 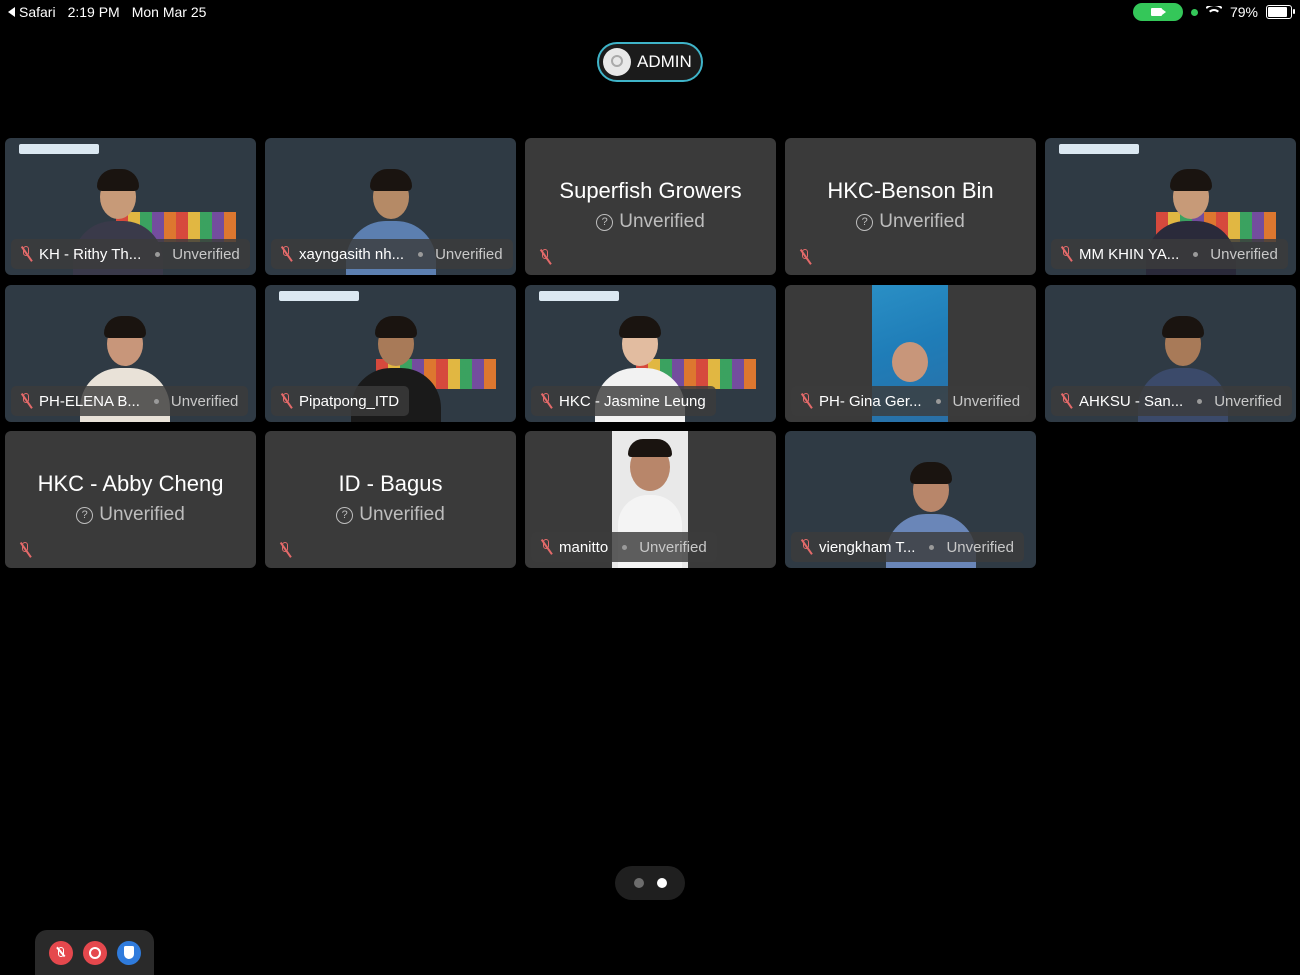 What do you see at coordinates (390, 353) in the screenshot?
I see `participant-tile: Pipatpong_ITD` at bounding box center [390, 353].